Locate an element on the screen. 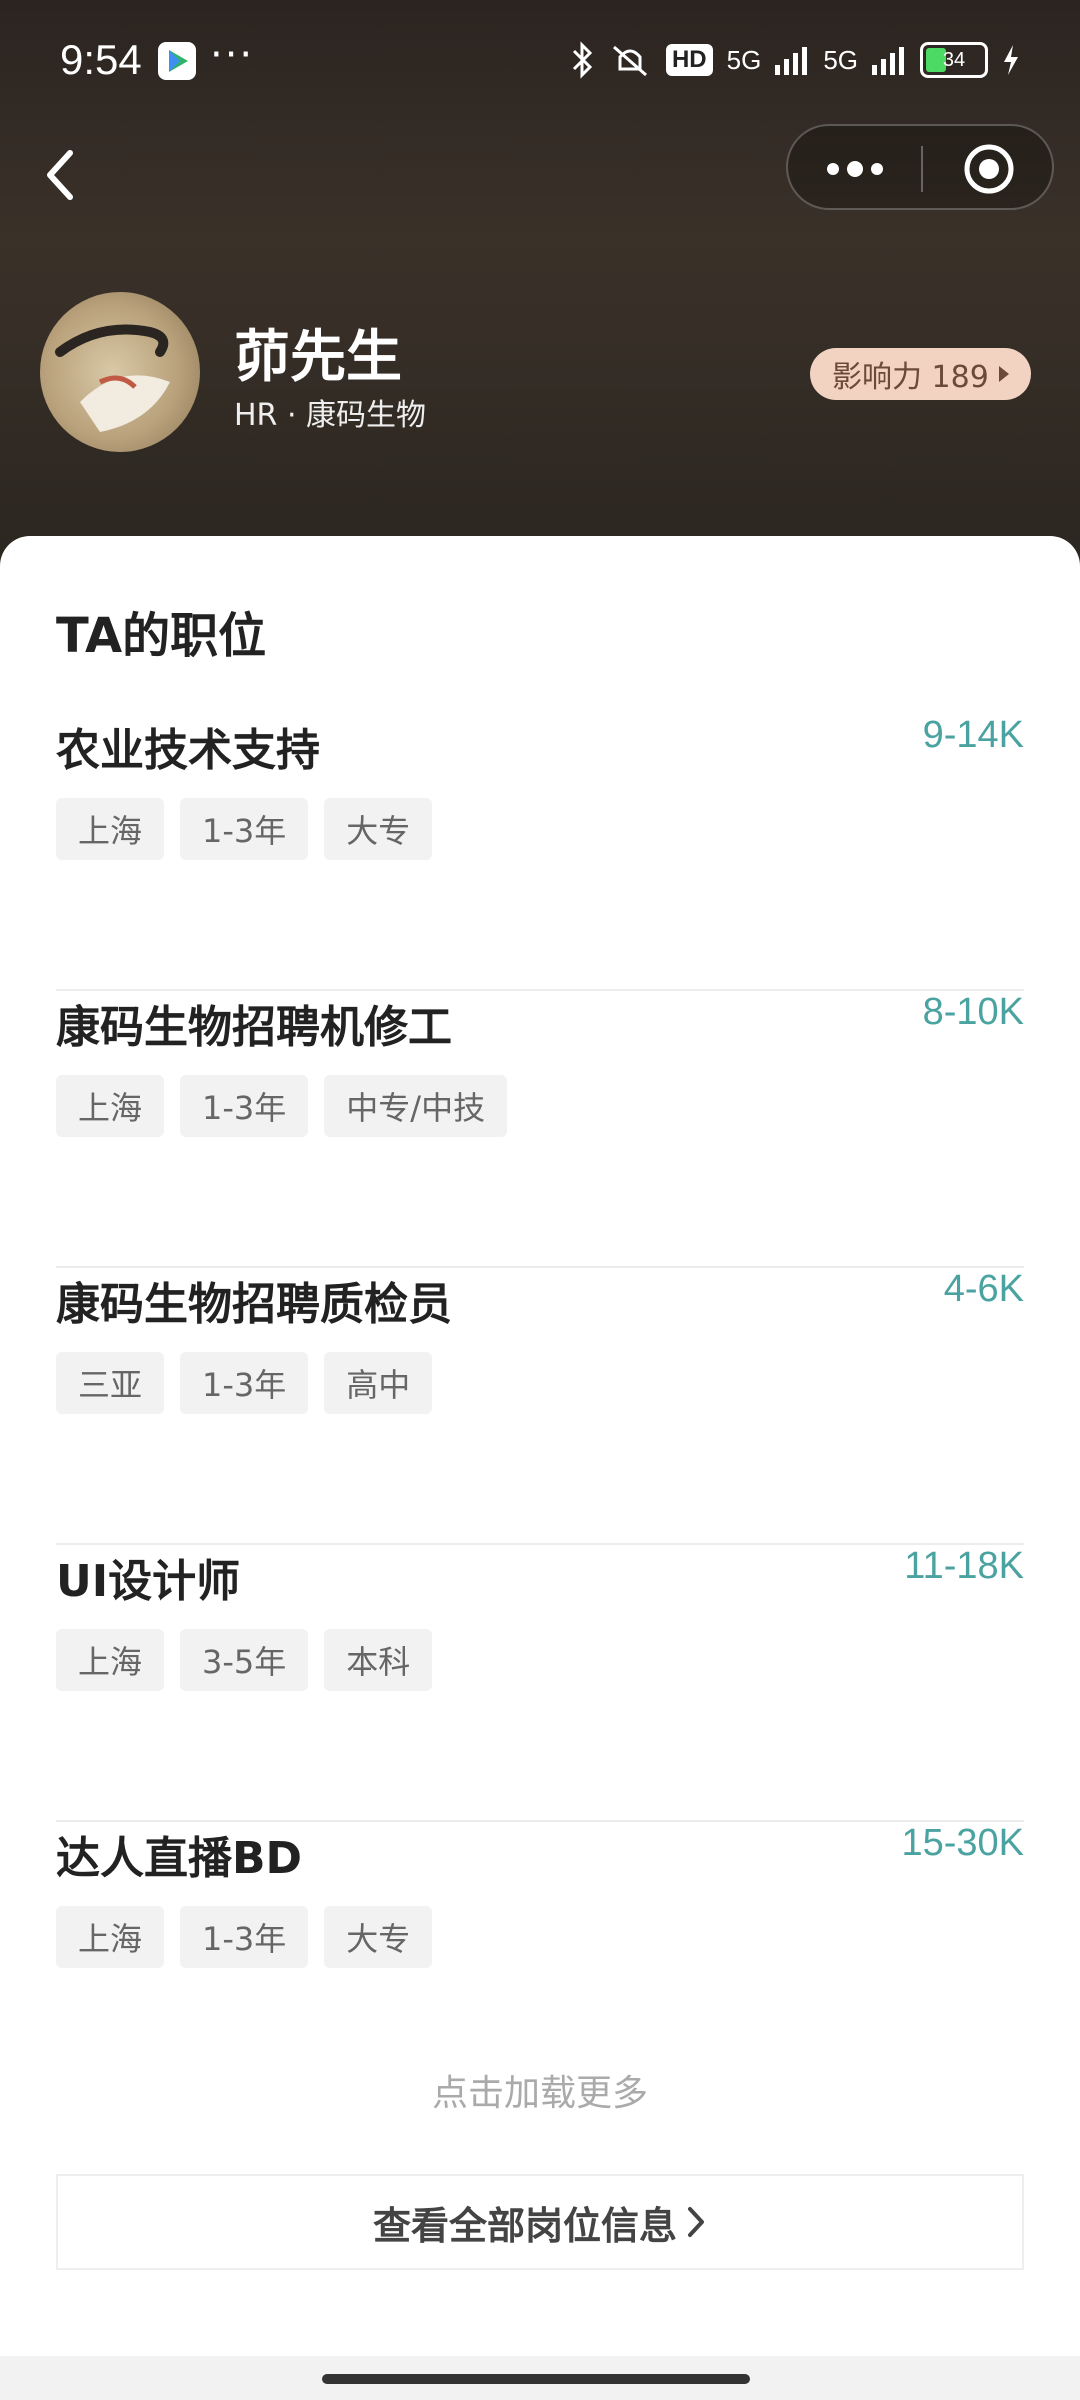 Image resolution: width=1080 pixels, height=2400 pixels. miniprogram-capsule is located at coordinates (920, 167).